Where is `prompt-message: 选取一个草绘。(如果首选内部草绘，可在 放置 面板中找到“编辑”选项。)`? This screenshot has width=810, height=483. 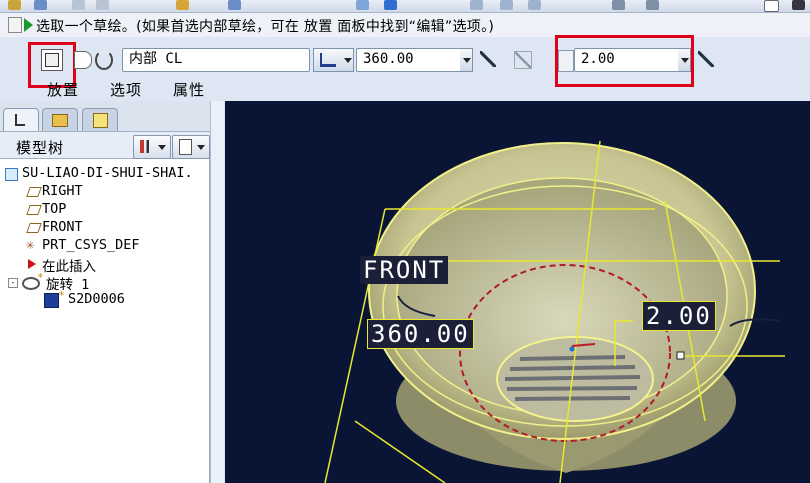 prompt-message: 选取一个草绘。(如果首选内部草绘，可在 放置 面板中找到“编辑”选项。) is located at coordinates (265, 27).